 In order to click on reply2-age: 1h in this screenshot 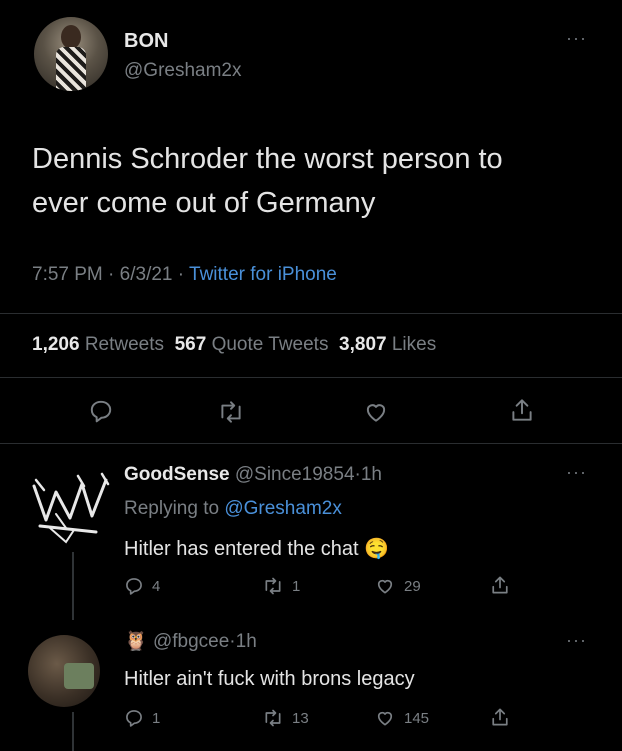, I will do `click(246, 641)`.